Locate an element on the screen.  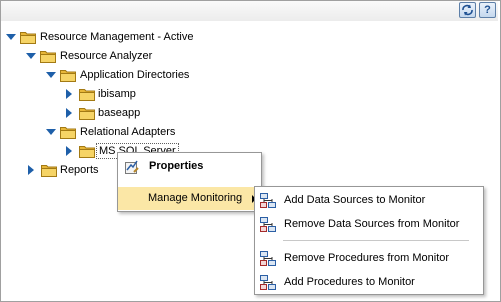
add-data-sources-menu-item: Add Data Sources to Monitor is located at coordinates (369, 201).